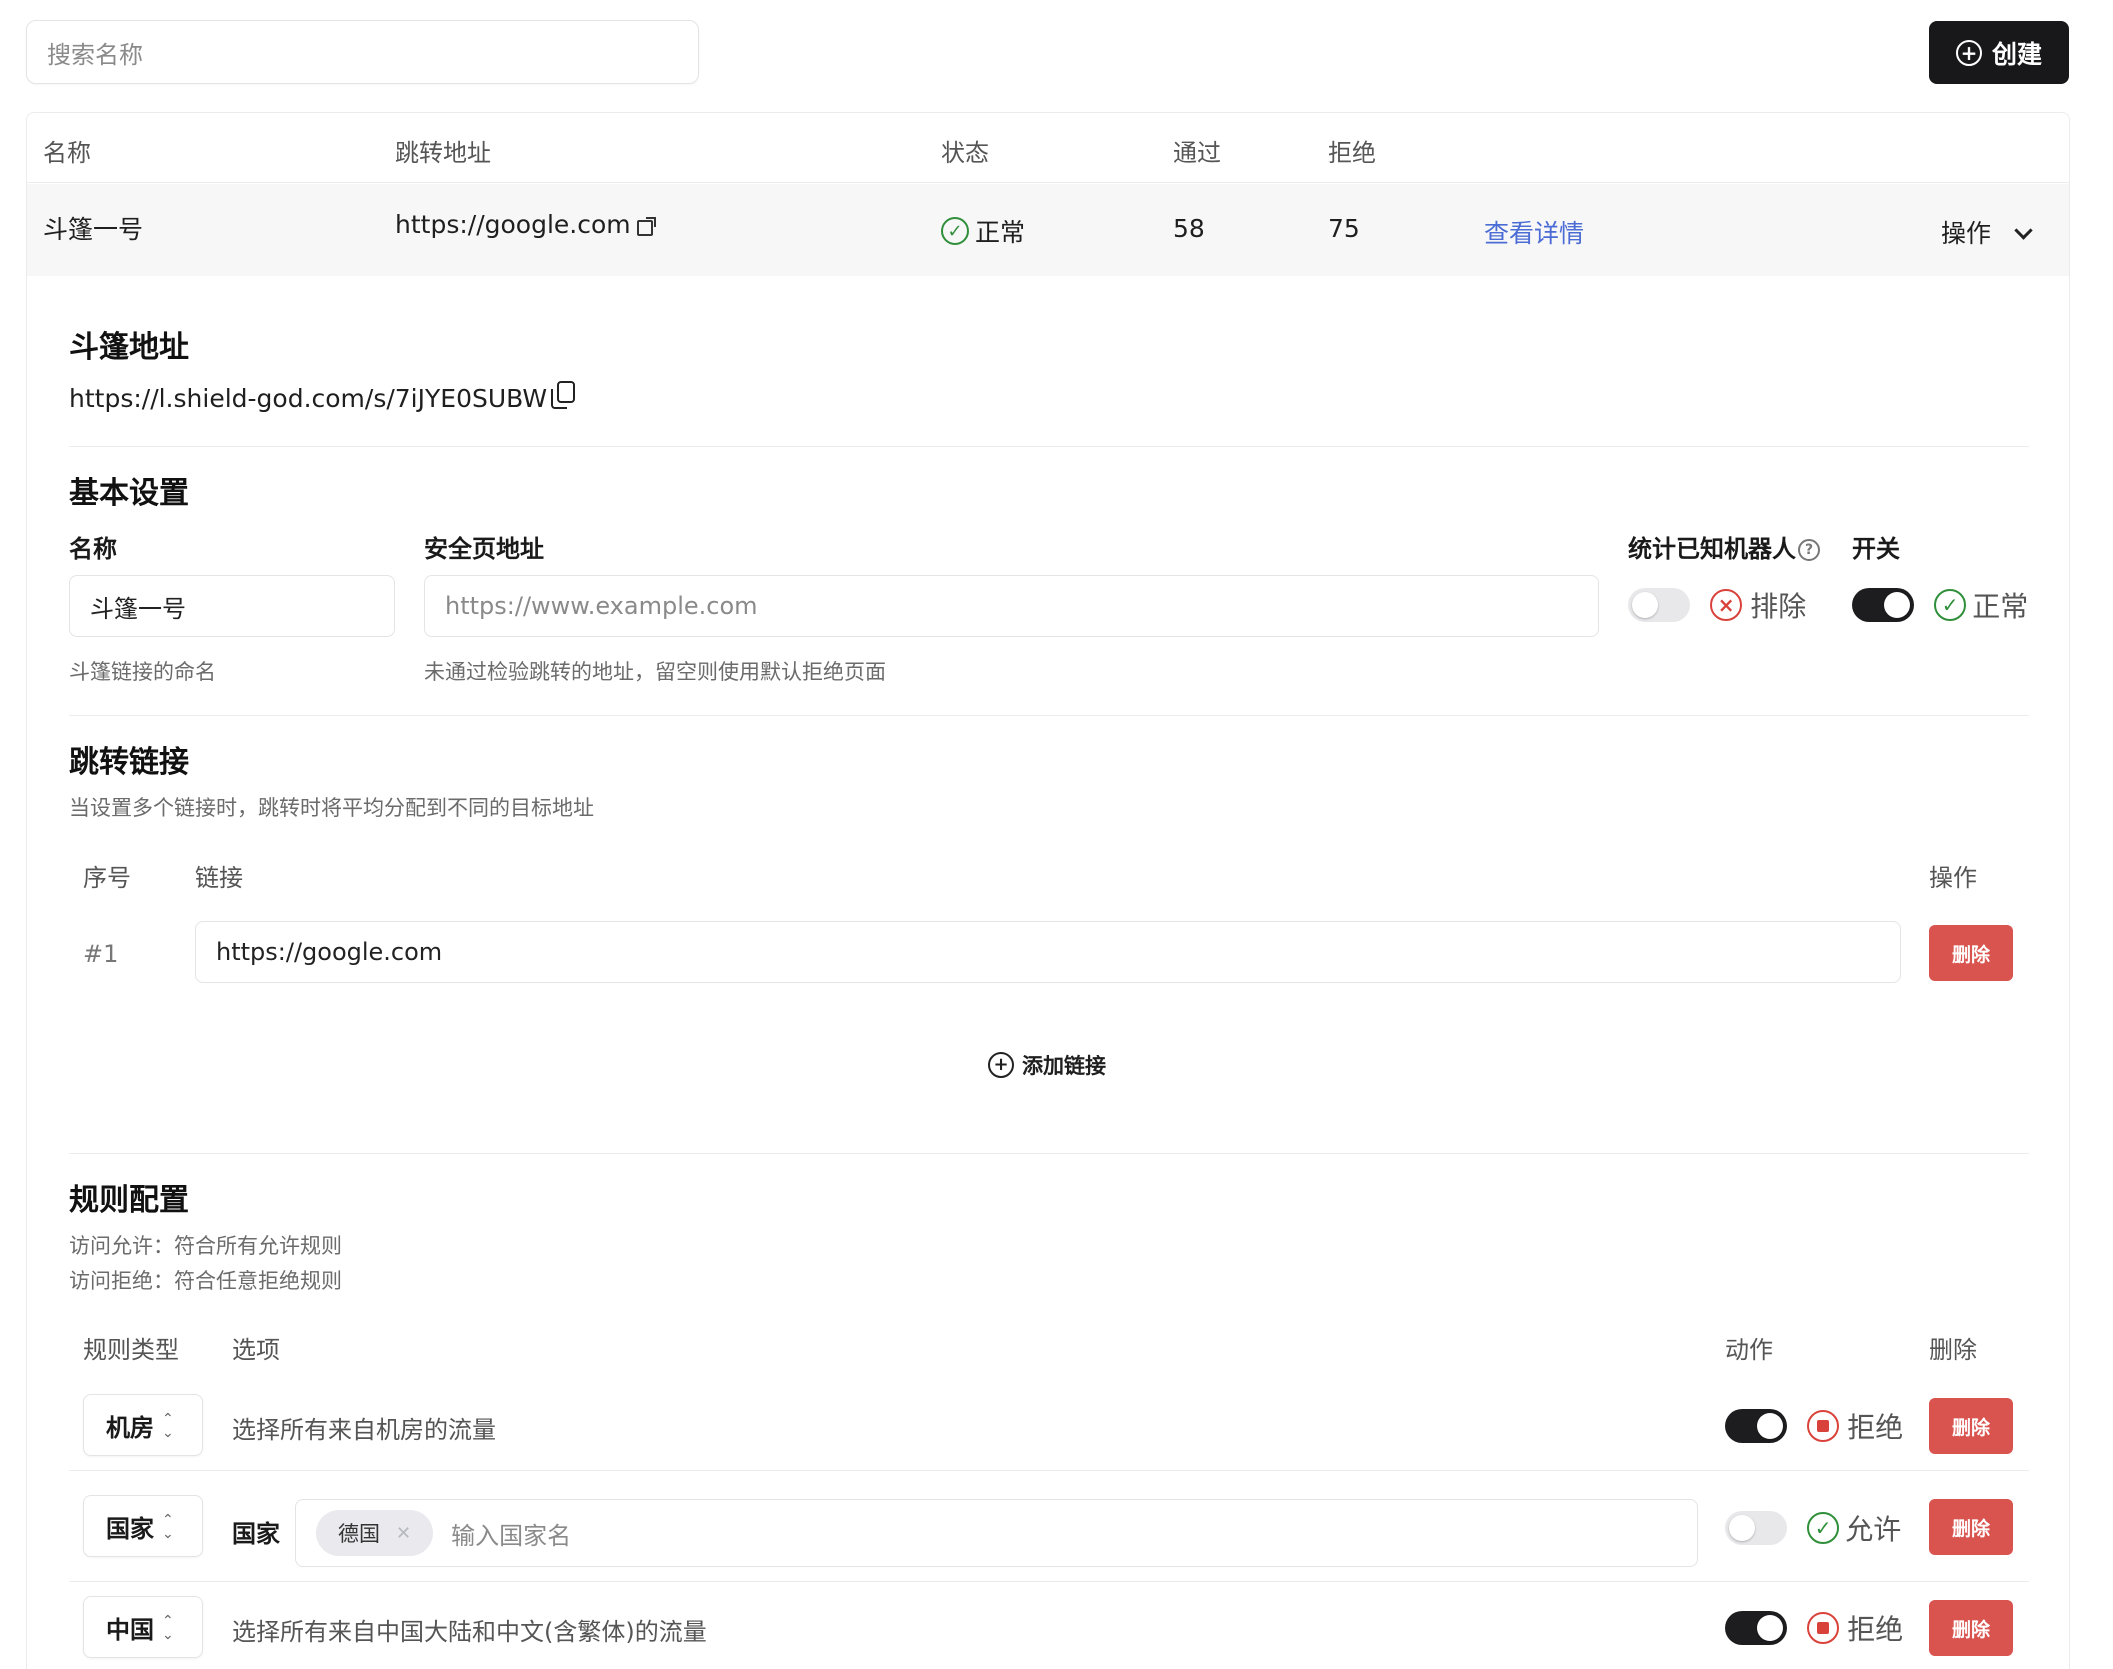  I want to click on switch-status: 正常, so click(2000, 606).